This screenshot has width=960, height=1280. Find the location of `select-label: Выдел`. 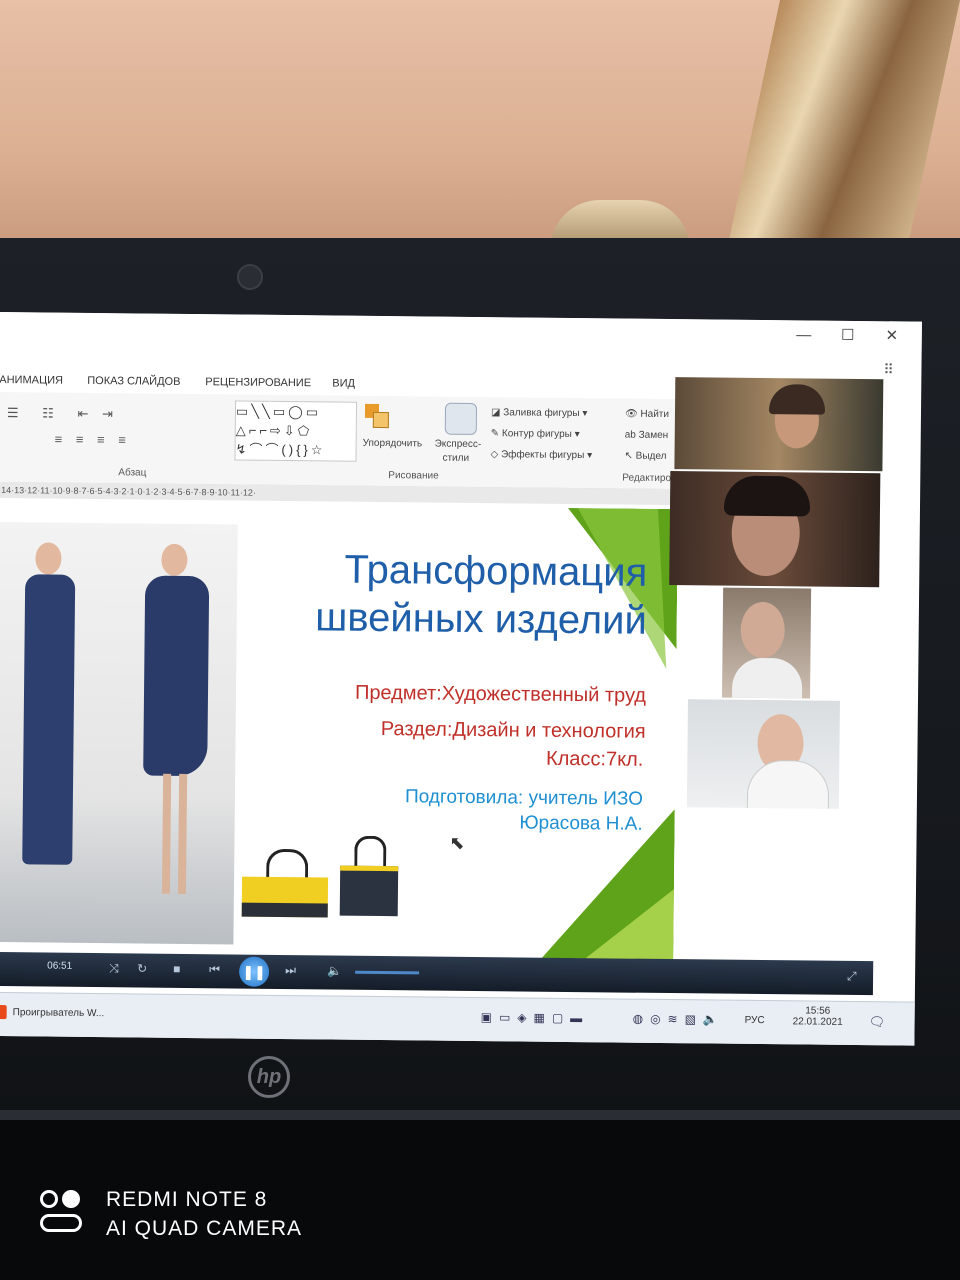

select-label: Выдел is located at coordinates (651, 456).